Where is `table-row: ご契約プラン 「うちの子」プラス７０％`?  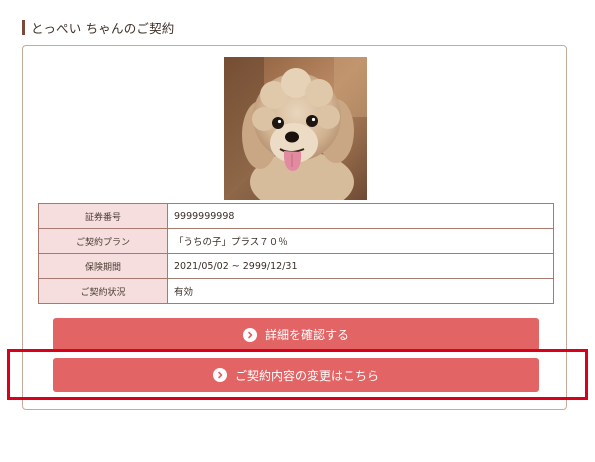
table-row: ご契約プラン 「うちの子」プラス７０％ is located at coordinates (296, 241).